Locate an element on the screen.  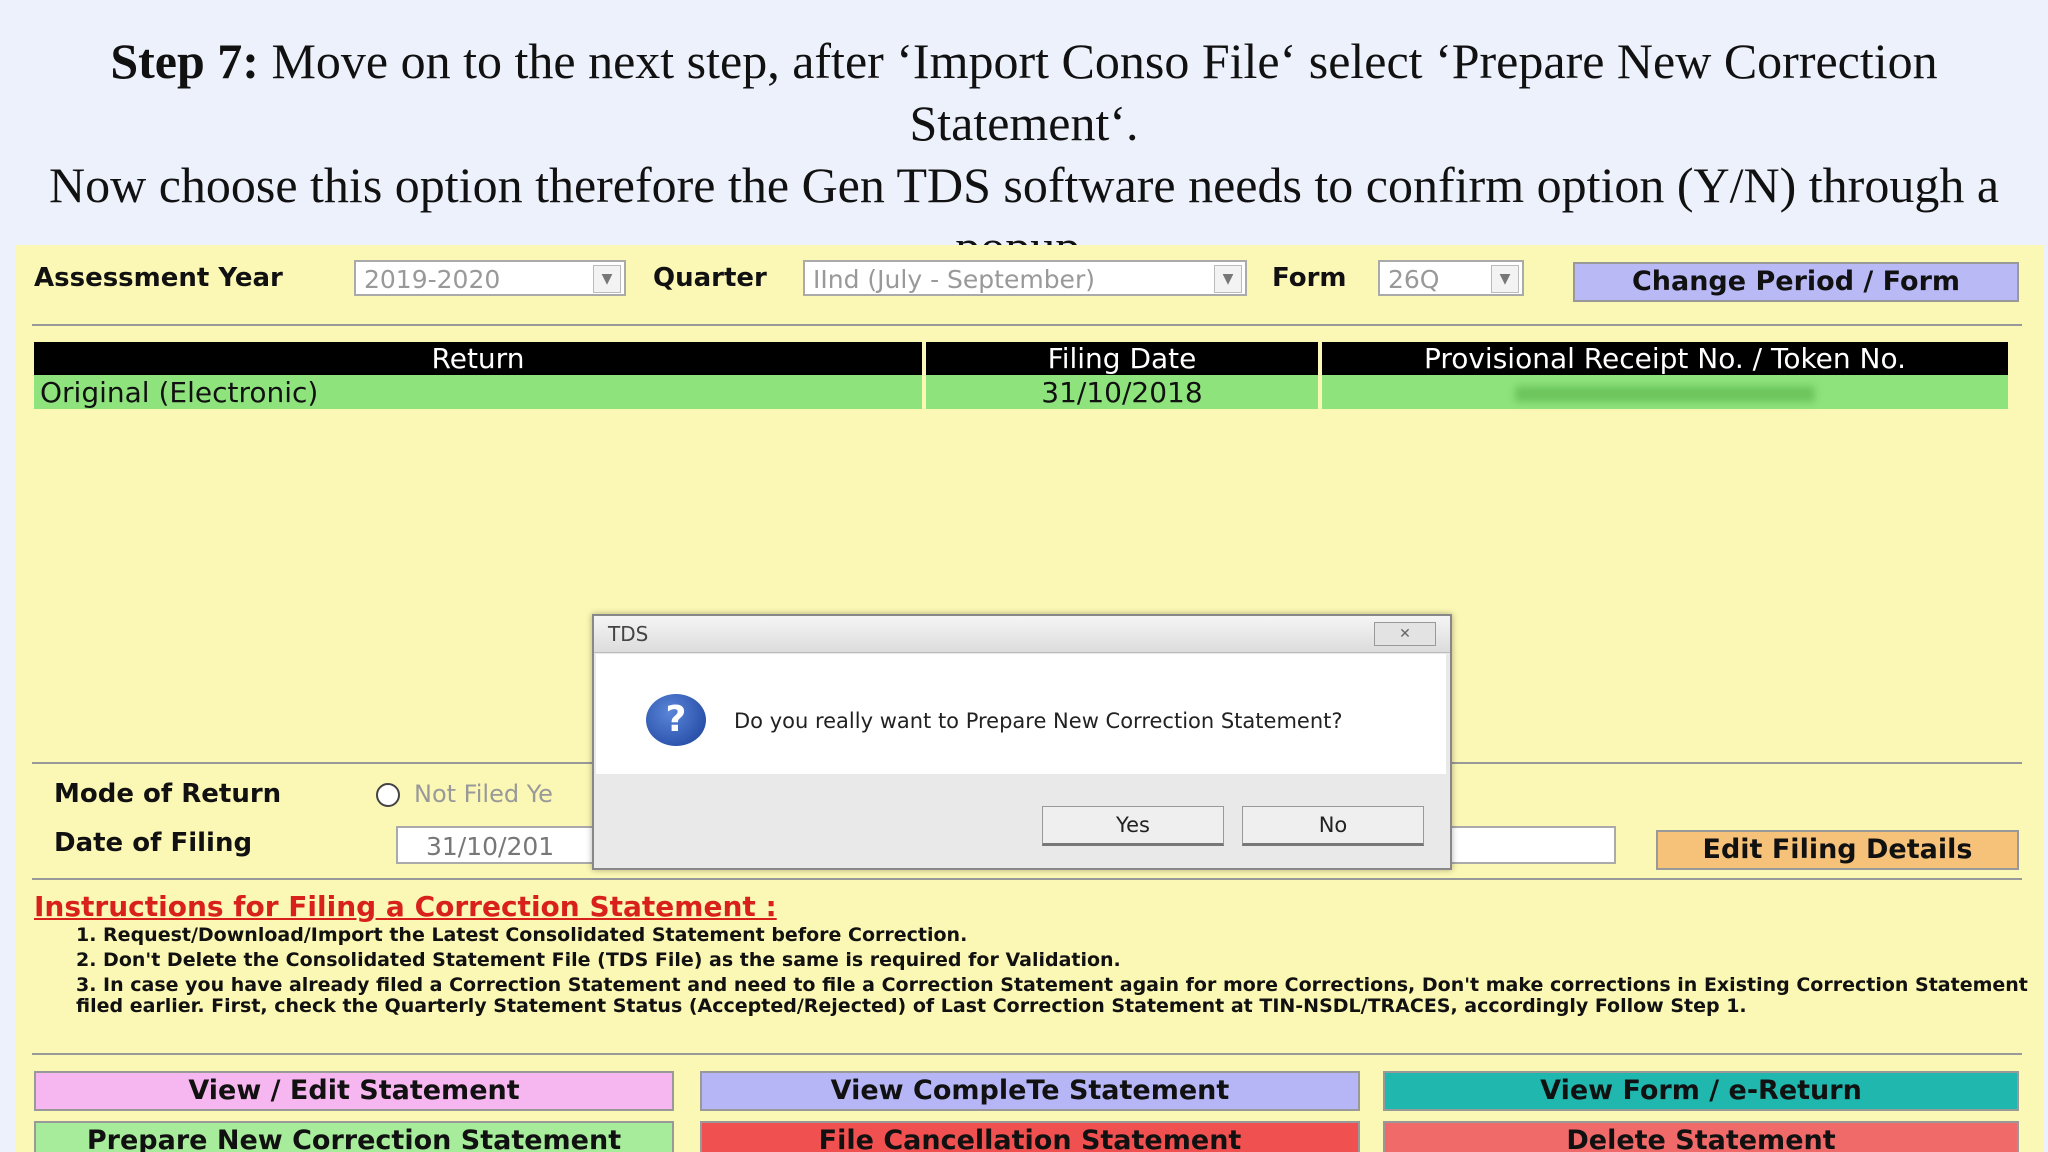
mode-radio is located at coordinates (388, 795).